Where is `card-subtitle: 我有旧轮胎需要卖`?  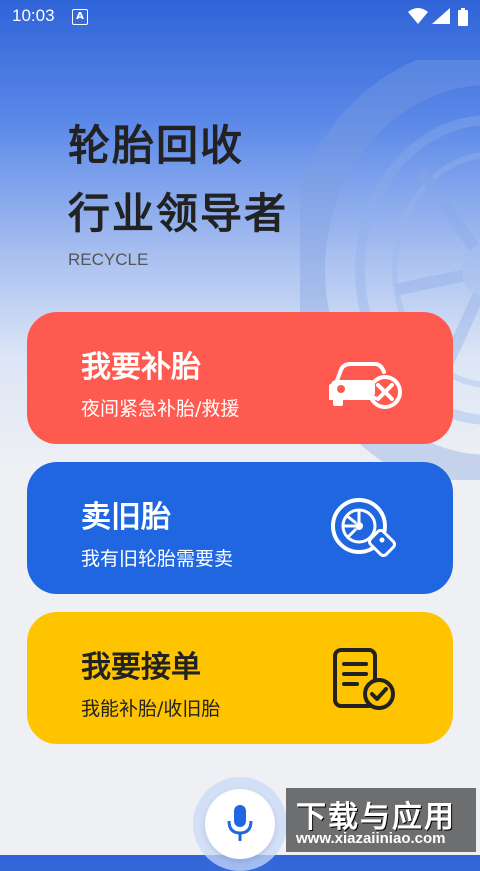
card-subtitle: 我有旧轮胎需要卖 is located at coordinates (157, 559).